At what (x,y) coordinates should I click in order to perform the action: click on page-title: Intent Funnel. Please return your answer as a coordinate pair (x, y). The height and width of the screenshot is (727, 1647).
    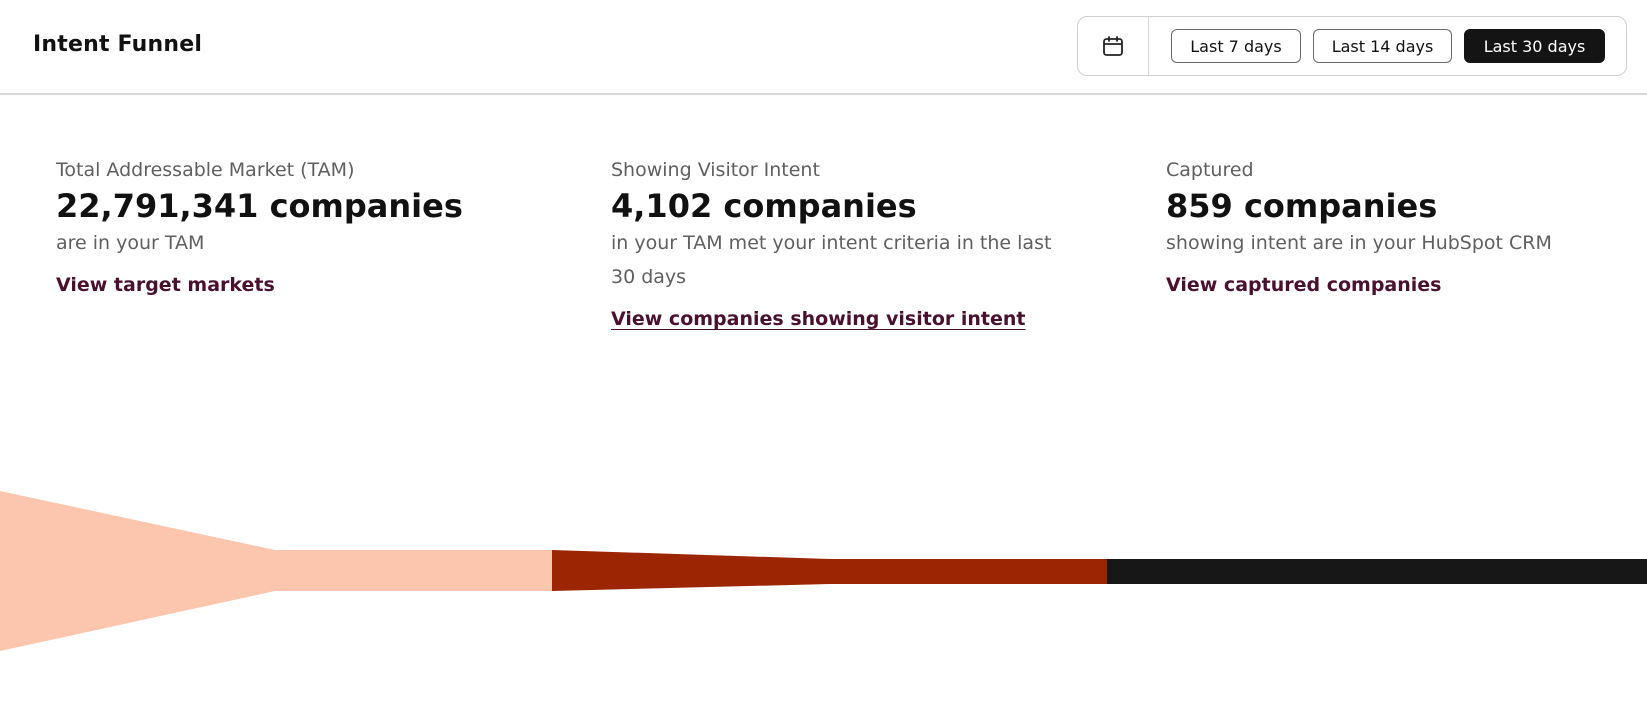
    Looking at the image, I should click on (118, 44).